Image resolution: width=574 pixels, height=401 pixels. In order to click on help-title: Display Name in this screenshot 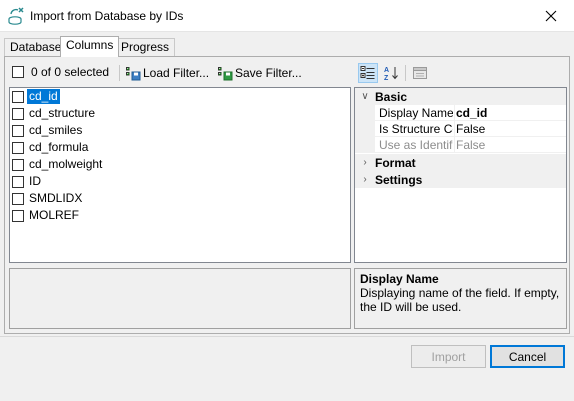, I will do `click(399, 279)`.